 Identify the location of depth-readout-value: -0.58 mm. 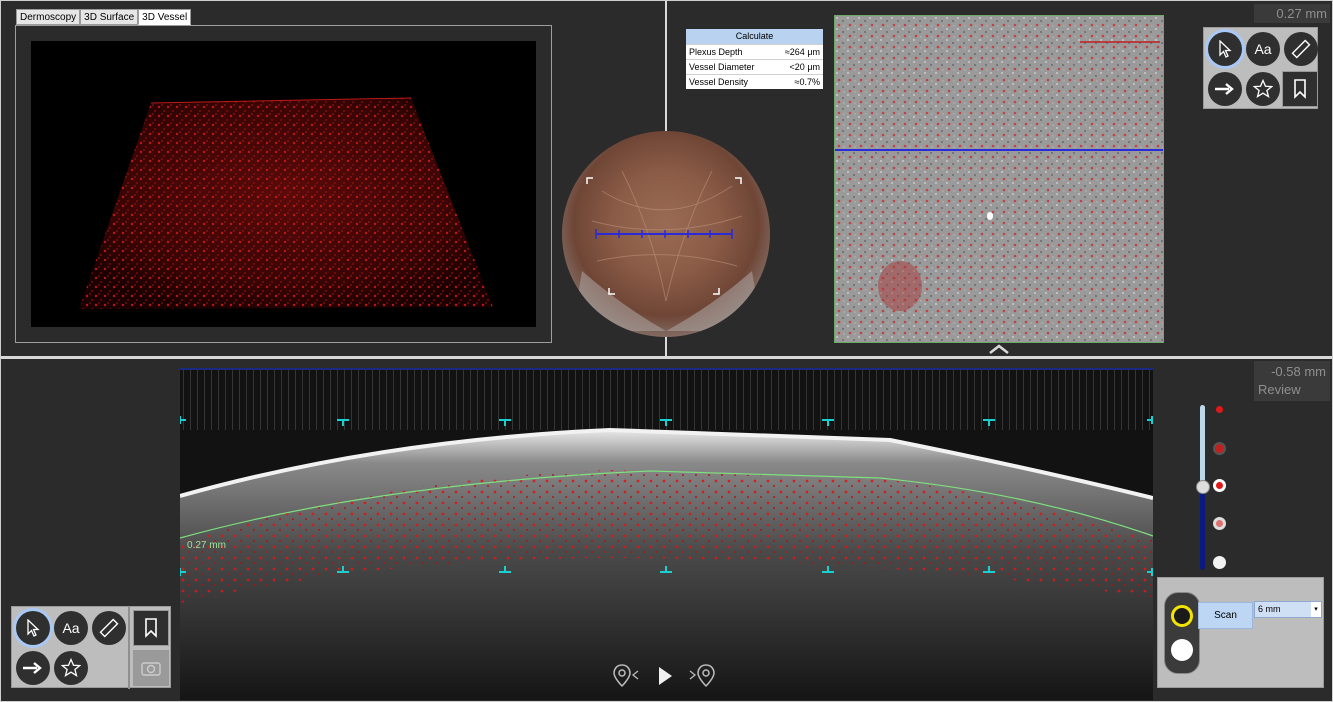
(1298, 371).